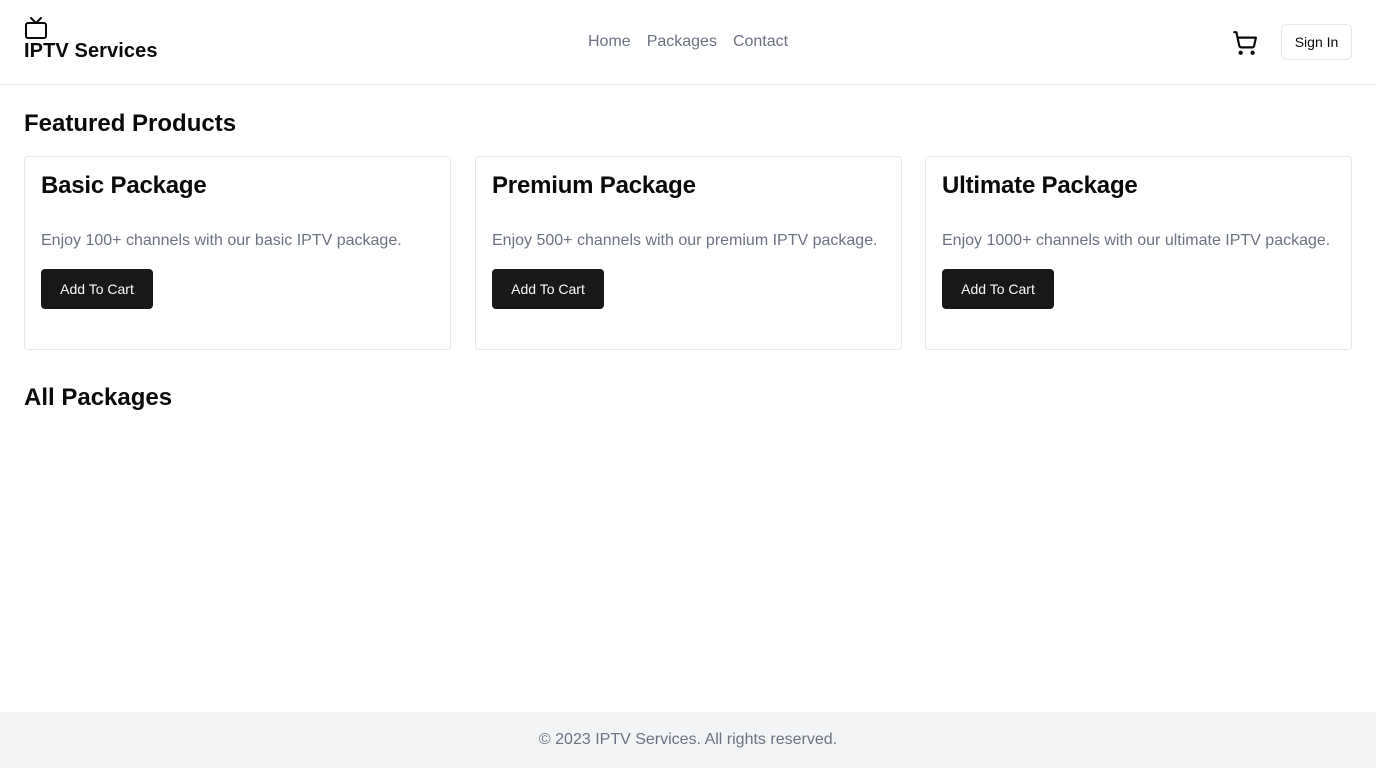  Describe the element at coordinates (1040, 185) in the screenshot. I see `card-title: Ultimate Package` at that location.